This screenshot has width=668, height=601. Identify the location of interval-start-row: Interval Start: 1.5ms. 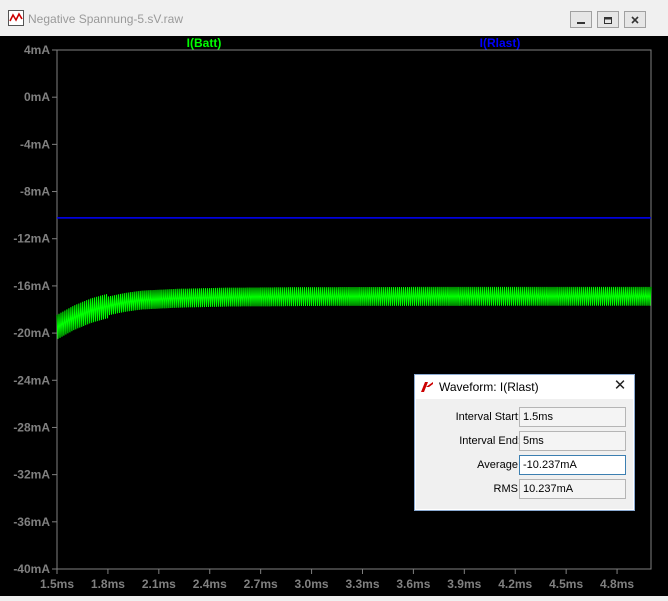
(524, 418).